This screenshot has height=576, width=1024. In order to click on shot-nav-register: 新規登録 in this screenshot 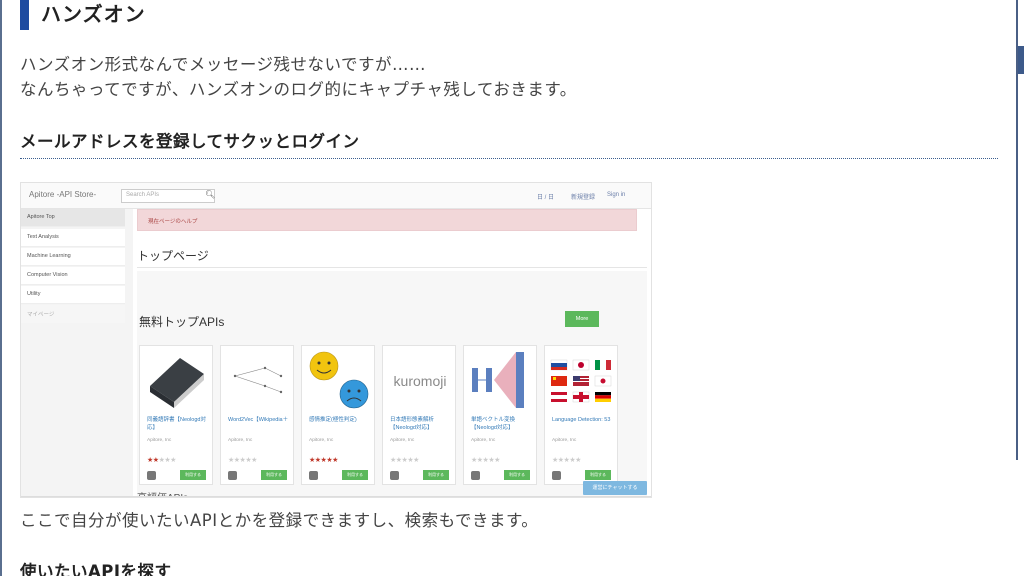, I will do `click(583, 198)`.